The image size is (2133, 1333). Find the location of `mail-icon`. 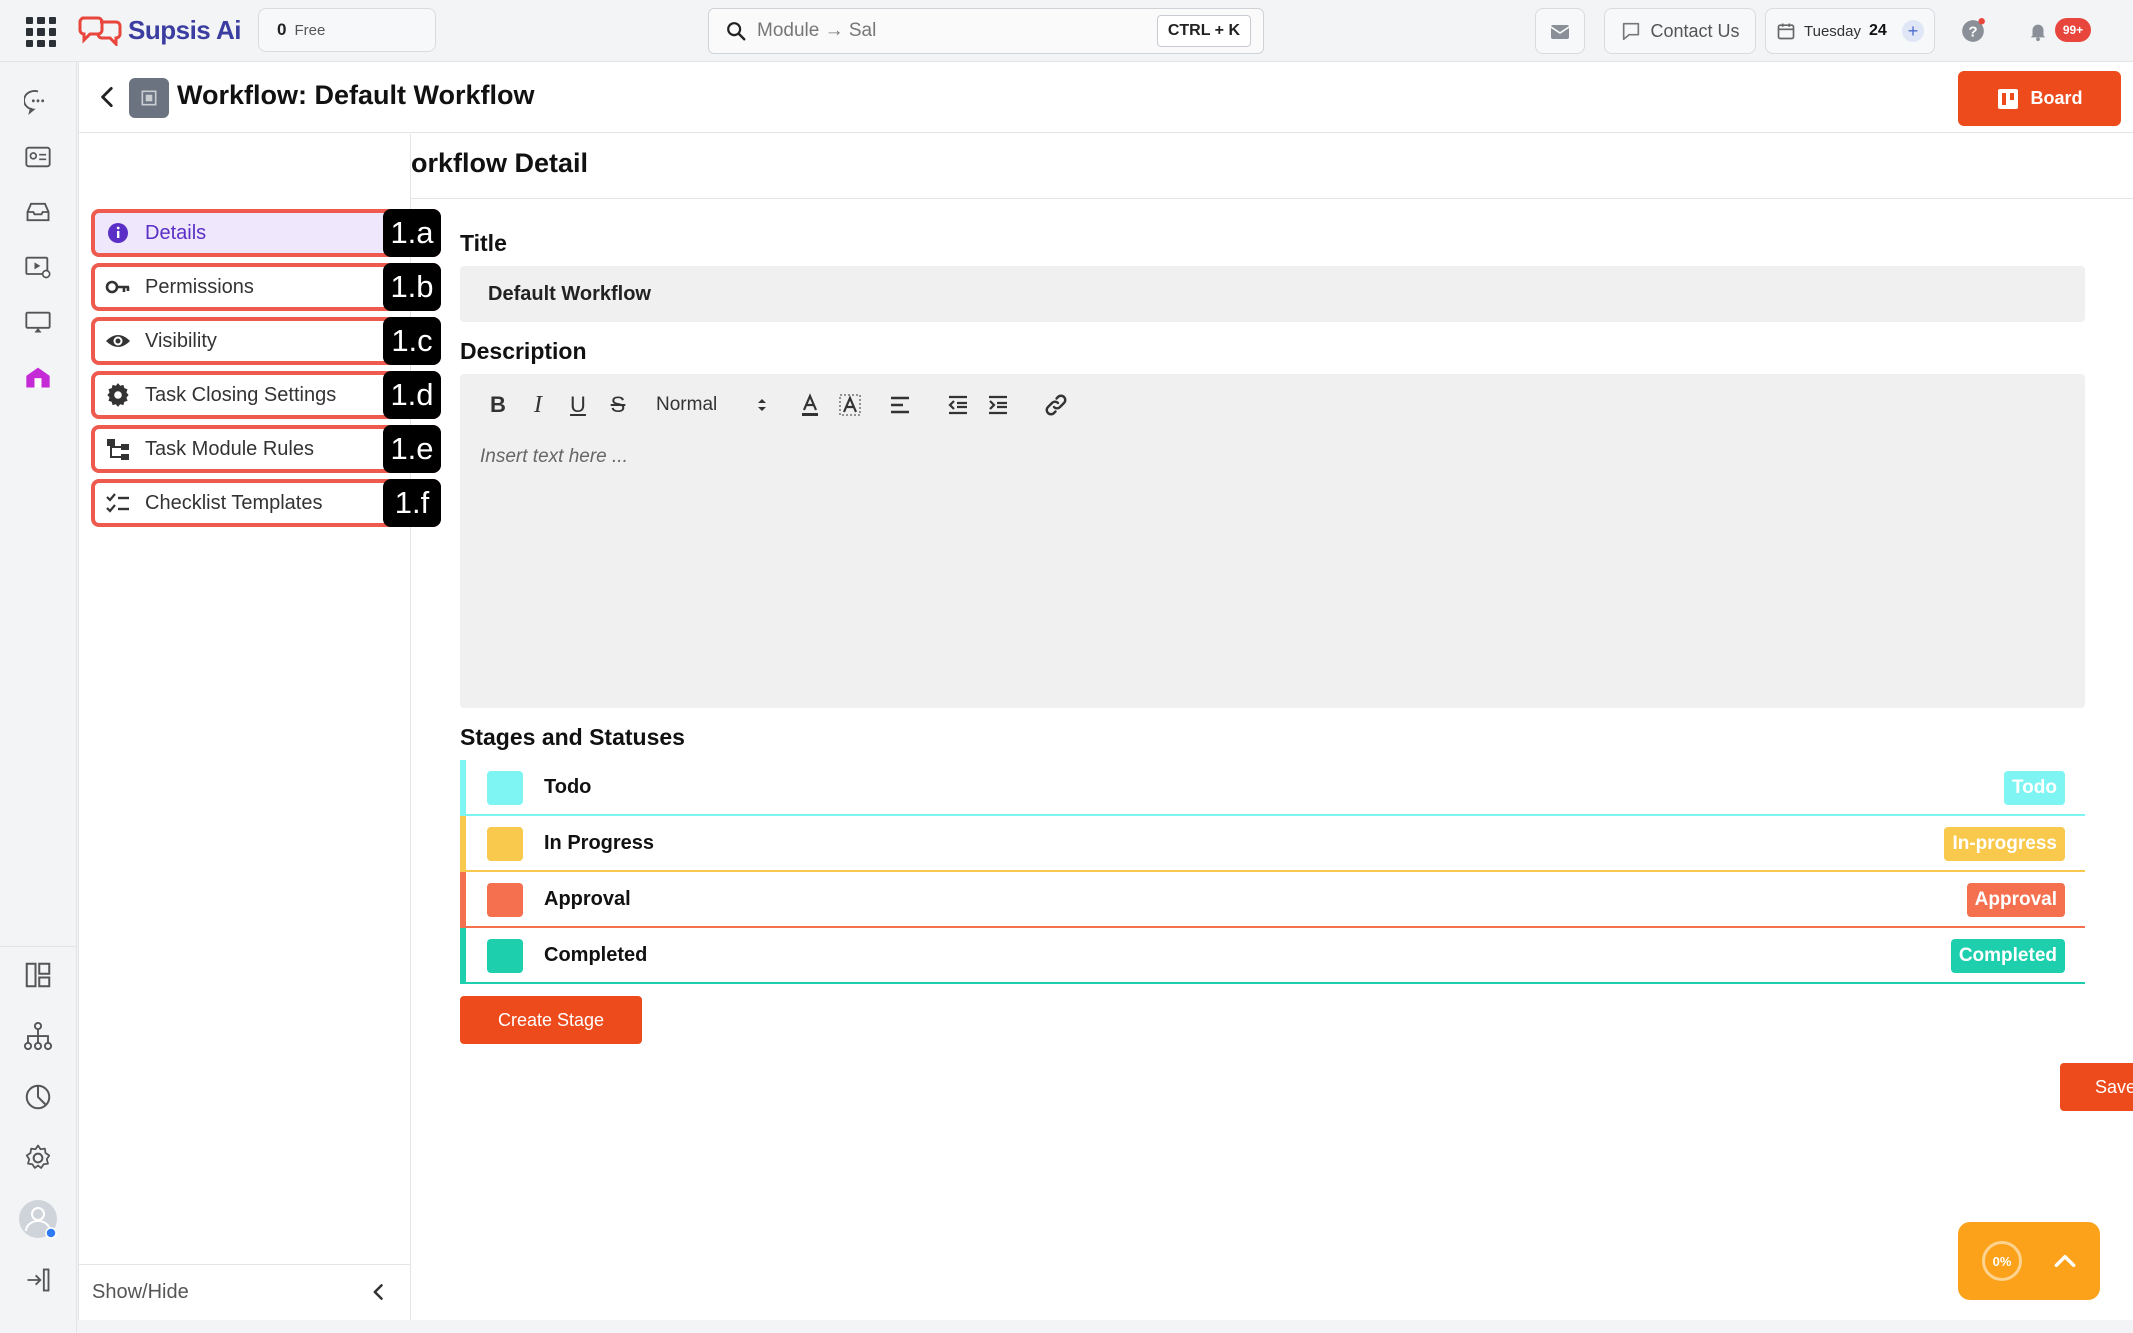

mail-icon is located at coordinates (1560, 32).